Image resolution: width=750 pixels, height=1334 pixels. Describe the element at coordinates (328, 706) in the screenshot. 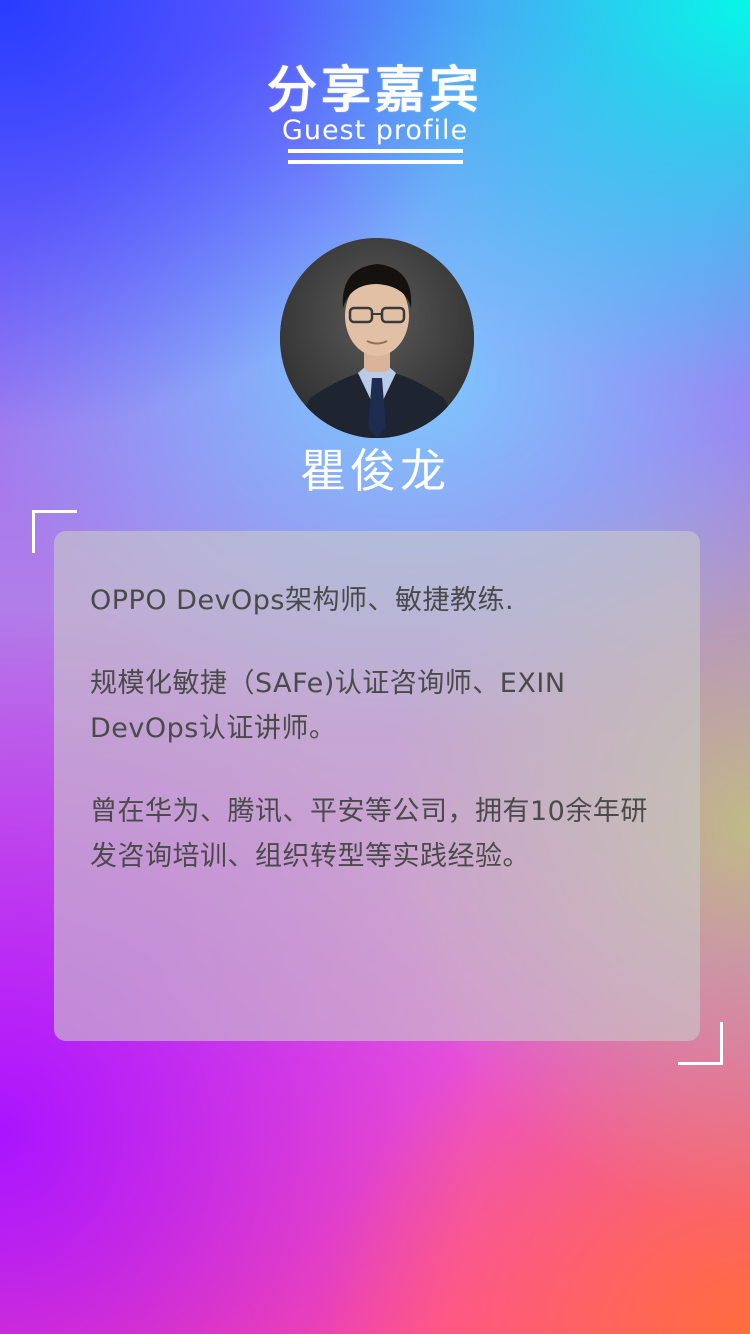

I see `bio-line-certifications: 规模化敏捷（SAFe)认证咨询师、EXIN DevOps认证讲师。` at that location.